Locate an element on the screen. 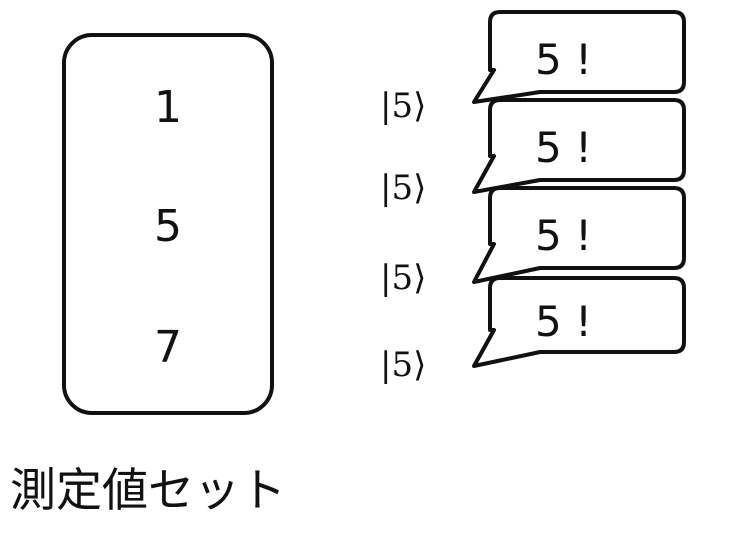 This screenshot has height=540, width=744. ket-bubble-2: 5 ! is located at coordinates (579, 146).